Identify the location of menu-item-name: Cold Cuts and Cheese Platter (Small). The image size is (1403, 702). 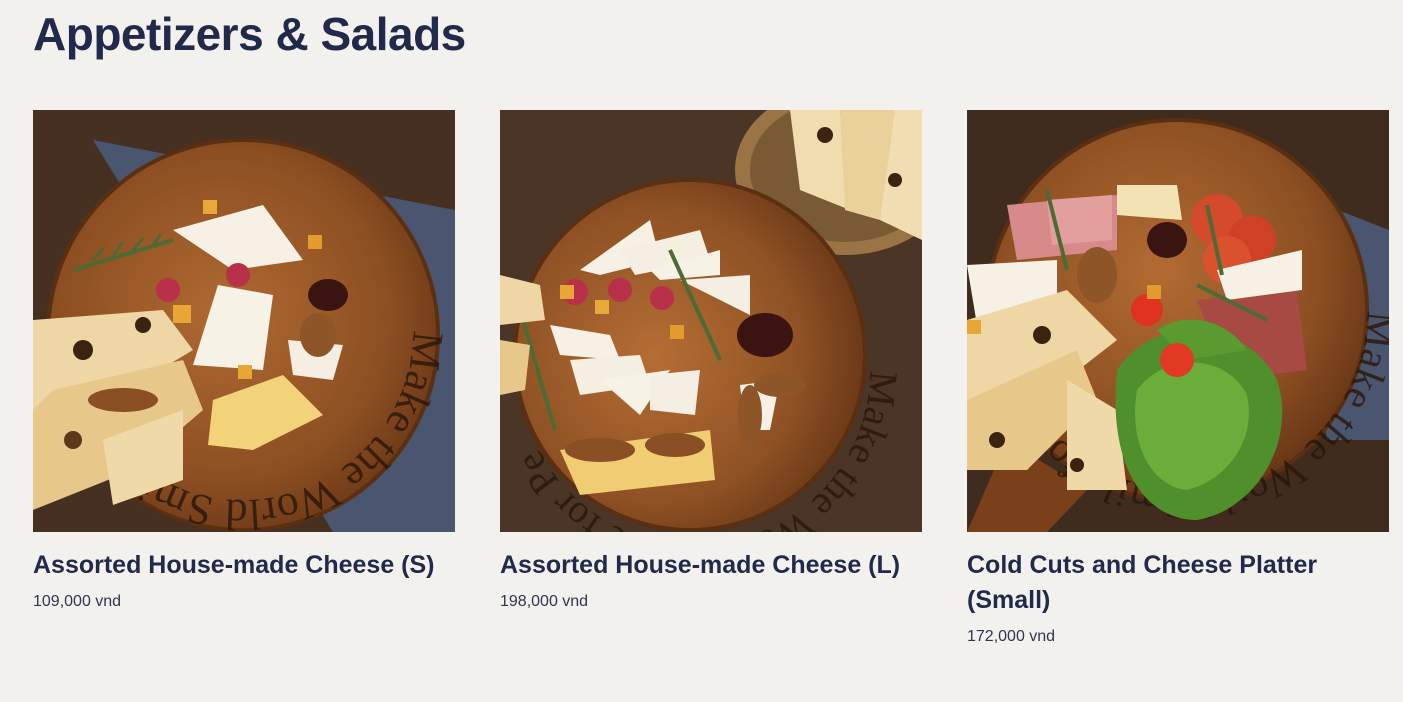
(1178, 583).